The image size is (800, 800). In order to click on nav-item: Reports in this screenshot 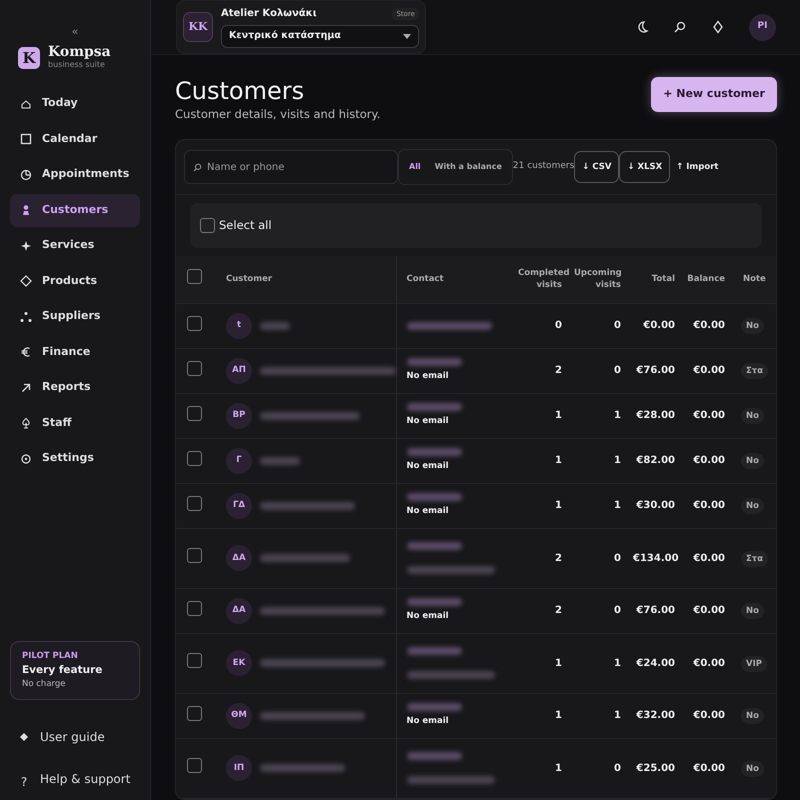, I will do `click(75, 387)`.